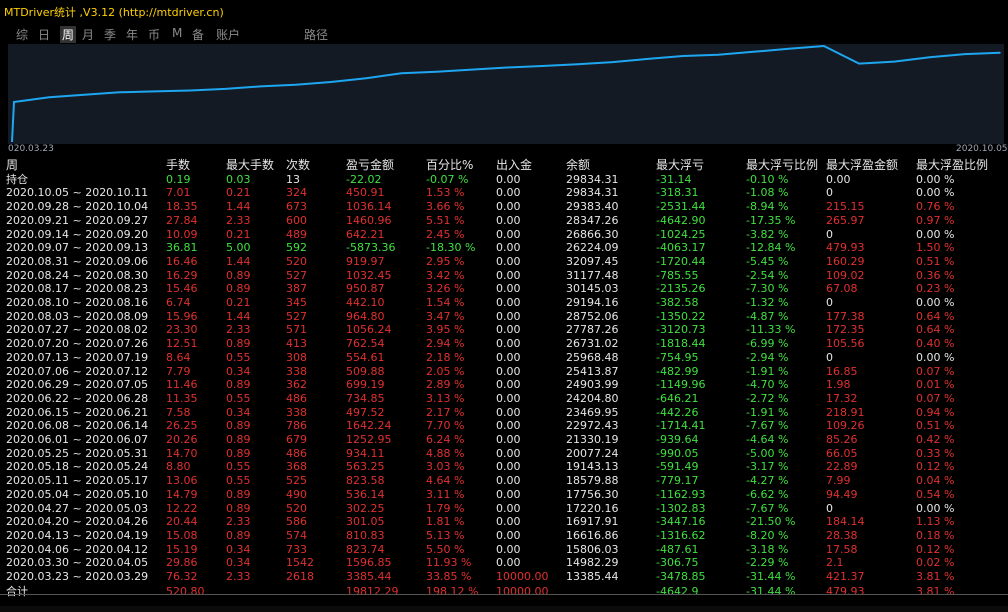 The width and height of the screenshot is (1008, 612). What do you see at coordinates (578, 165) in the screenshot?
I see `column-header: 余额` at bounding box center [578, 165].